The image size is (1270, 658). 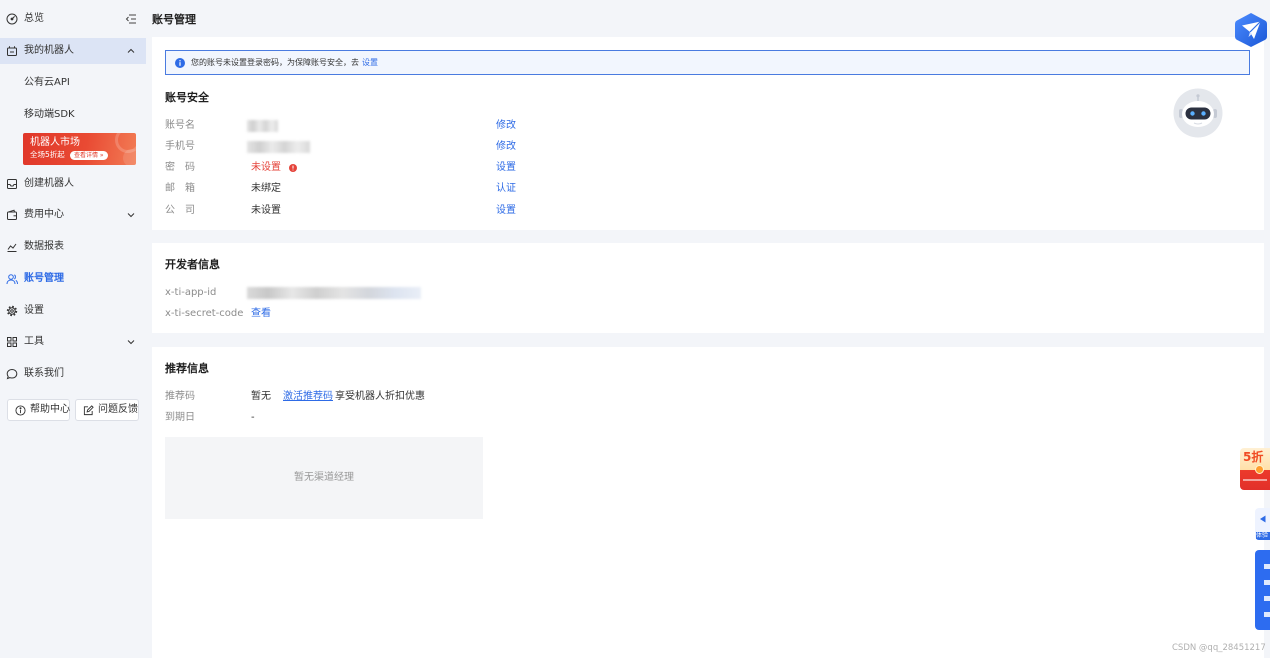 I want to click on button-label: 帮助中心, so click(x=50, y=409).